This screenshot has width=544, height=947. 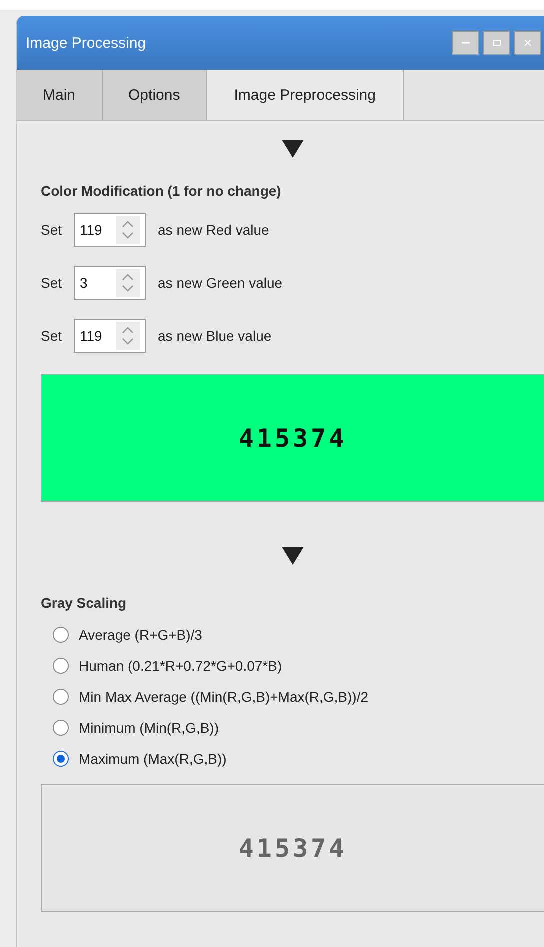 I want to click on section-heading: Gray Scaling, so click(x=84, y=603).